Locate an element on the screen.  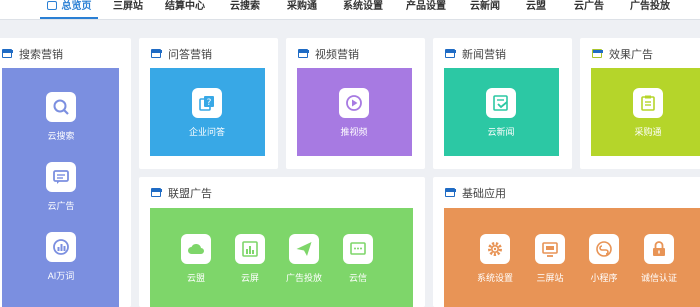
tile-push-video: 推视频 is located at coordinates (354, 113).